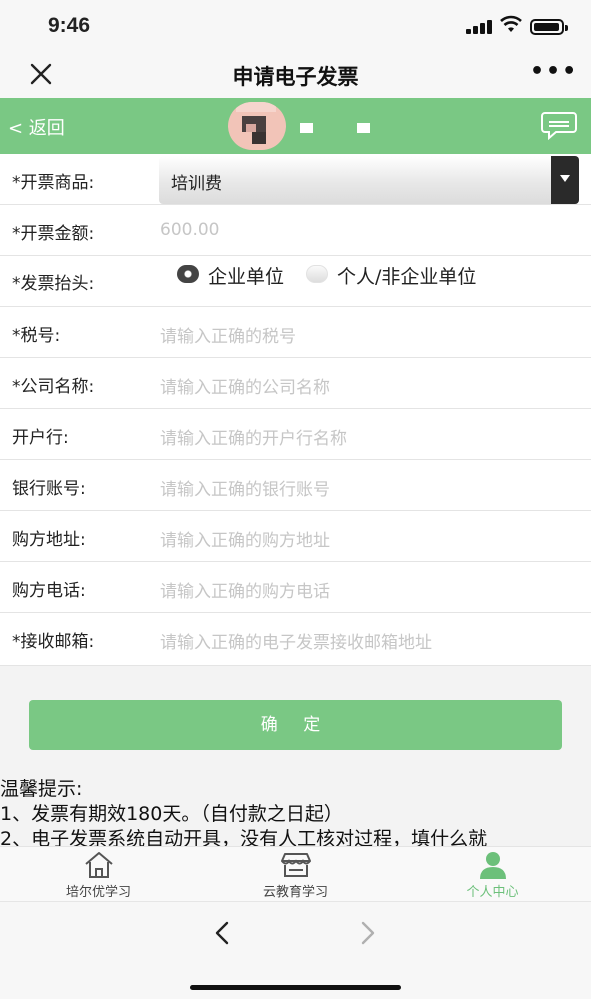 This screenshot has width=591, height=999. What do you see at coordinates (49, 489) in the screenshot?
I see `account-label: 银行账号:` at bounding box center [49, 489].